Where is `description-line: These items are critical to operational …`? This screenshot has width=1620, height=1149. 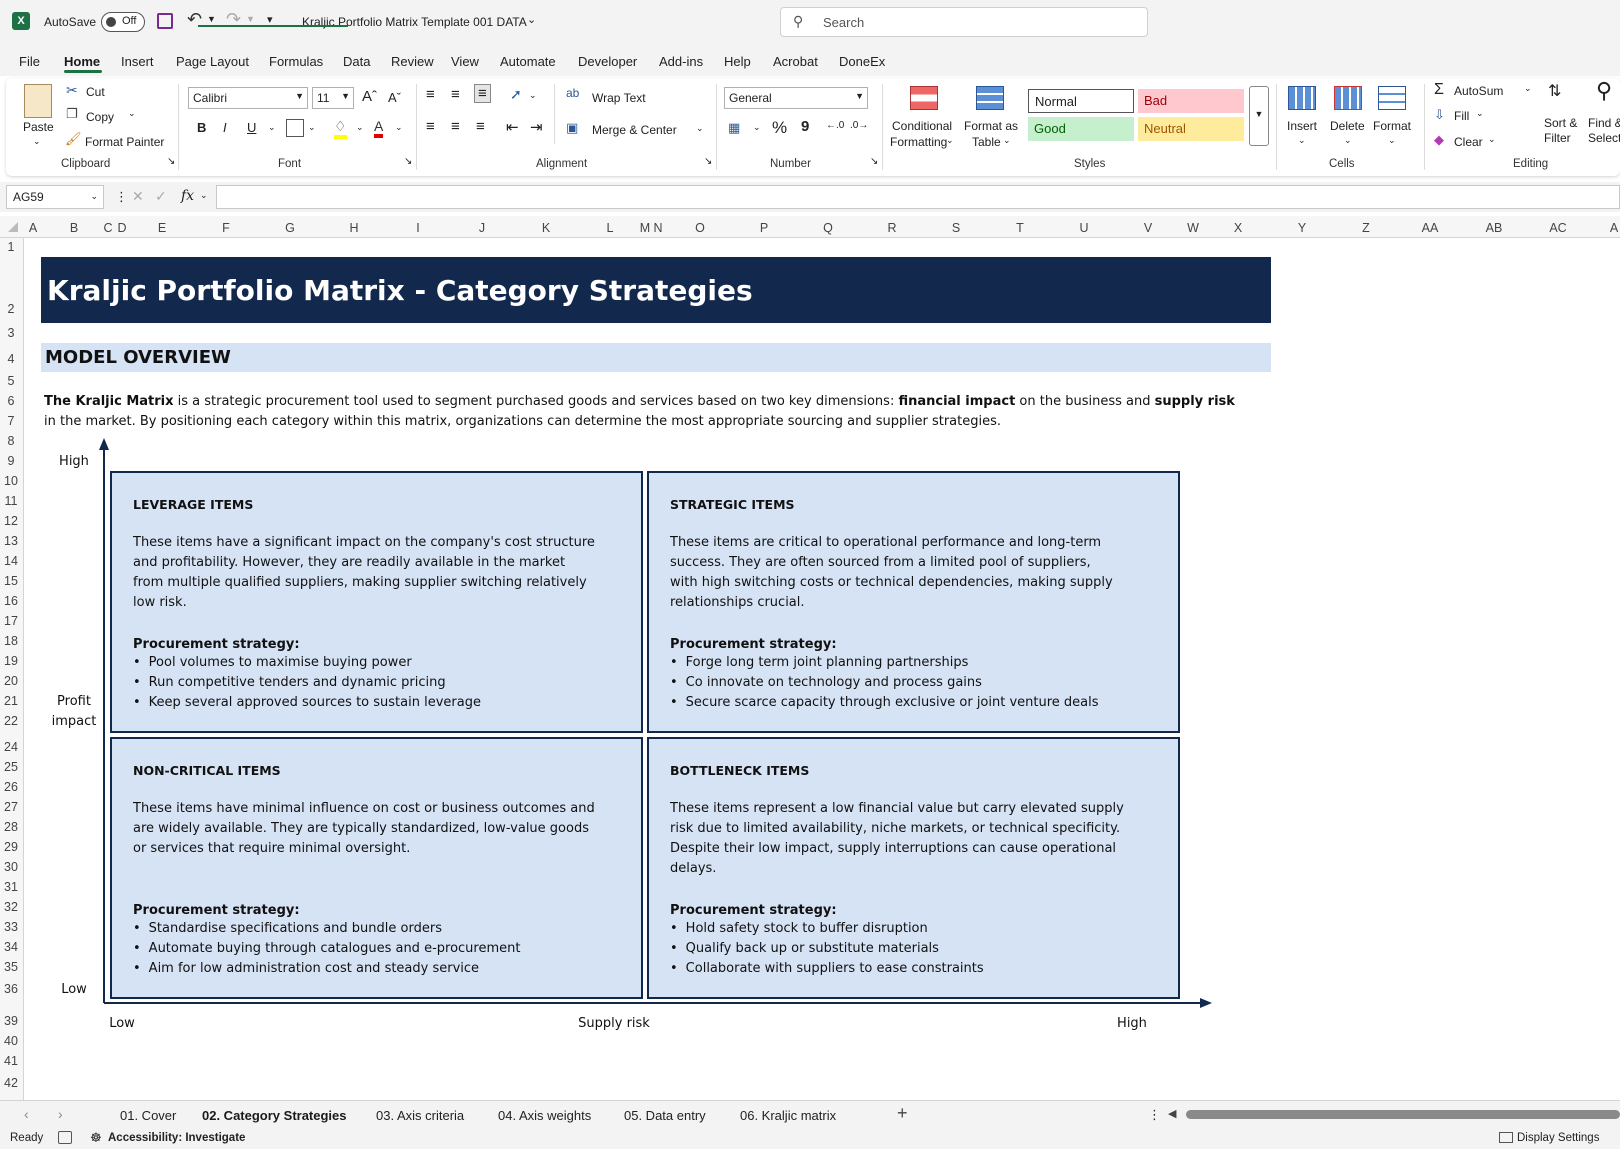 description-line: These items are critical to operational … is located at coordinates (886, 542).